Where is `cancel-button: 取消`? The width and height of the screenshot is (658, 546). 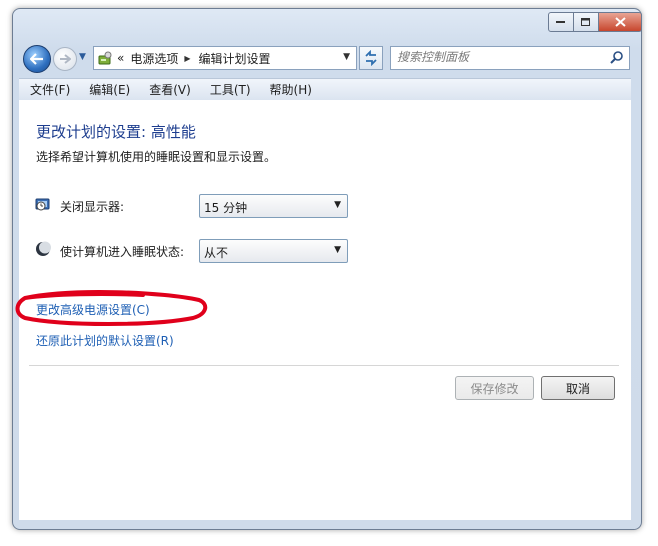 cancel-button: 取消 is located at coordinates (578, 388).